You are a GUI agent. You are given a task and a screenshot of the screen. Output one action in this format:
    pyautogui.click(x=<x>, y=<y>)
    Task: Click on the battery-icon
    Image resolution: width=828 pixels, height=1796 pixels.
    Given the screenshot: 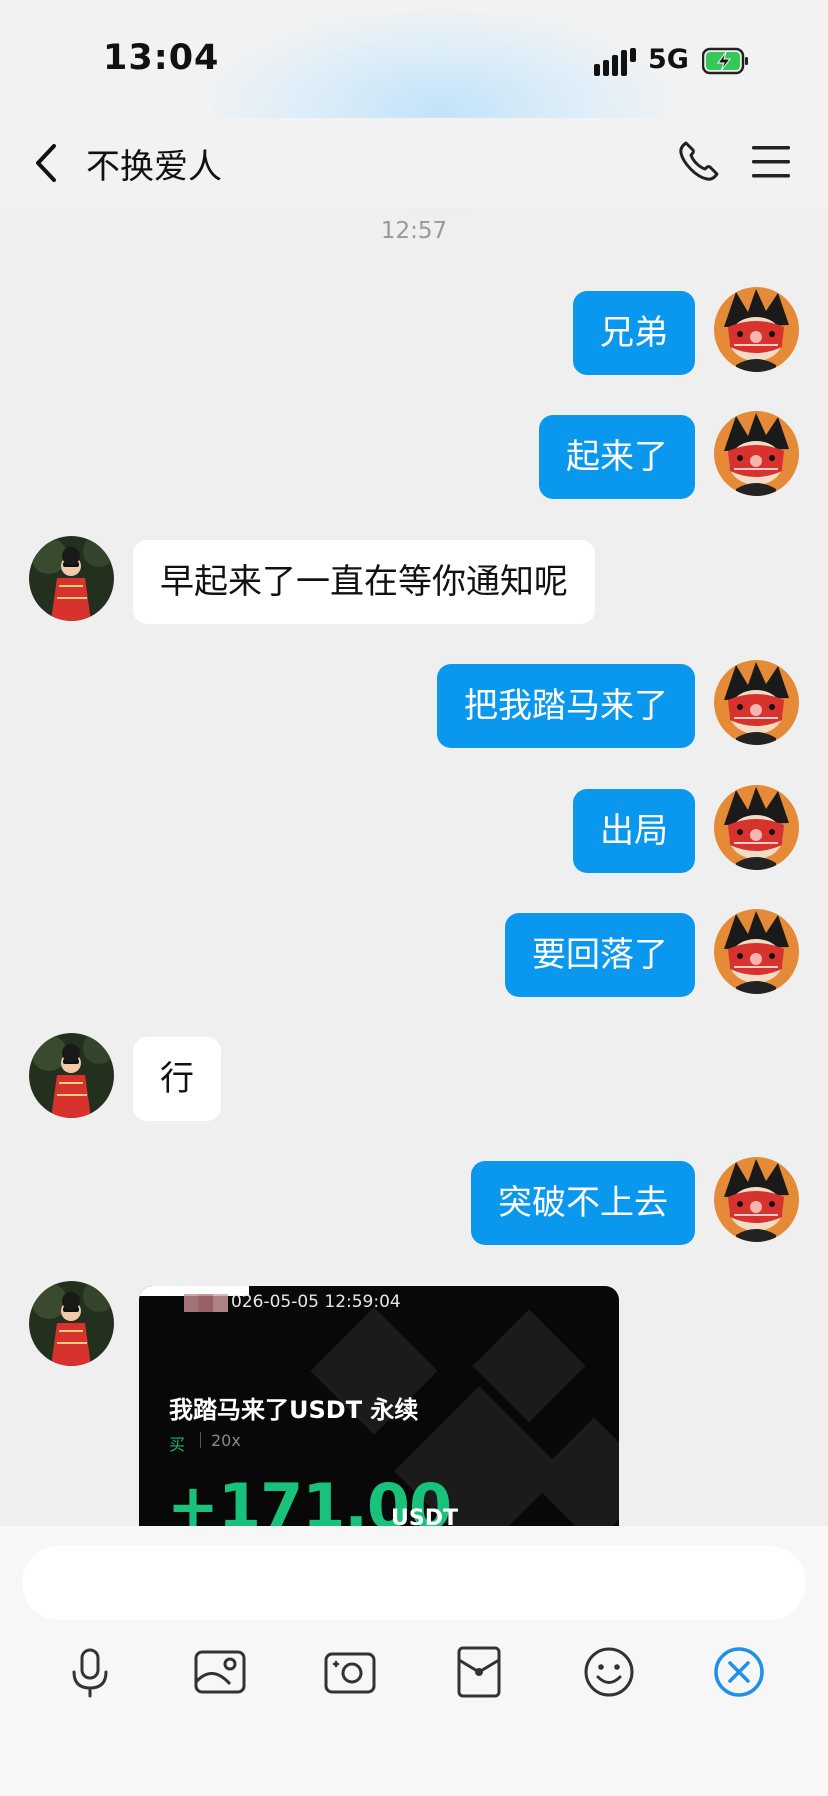 What is the action you would take?
    pyautogui.click(x=725, y=61)
    